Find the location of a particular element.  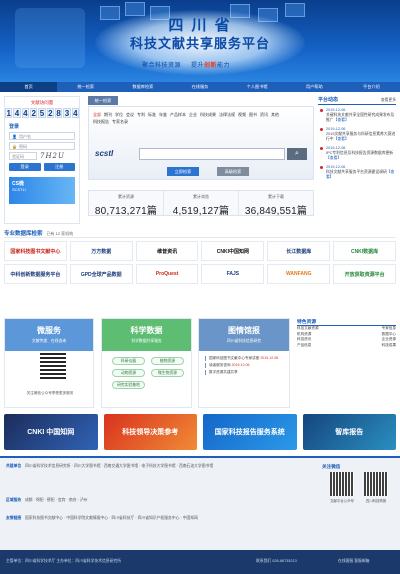

pill-link: 植物资源 is located at coordinates (167, 361).